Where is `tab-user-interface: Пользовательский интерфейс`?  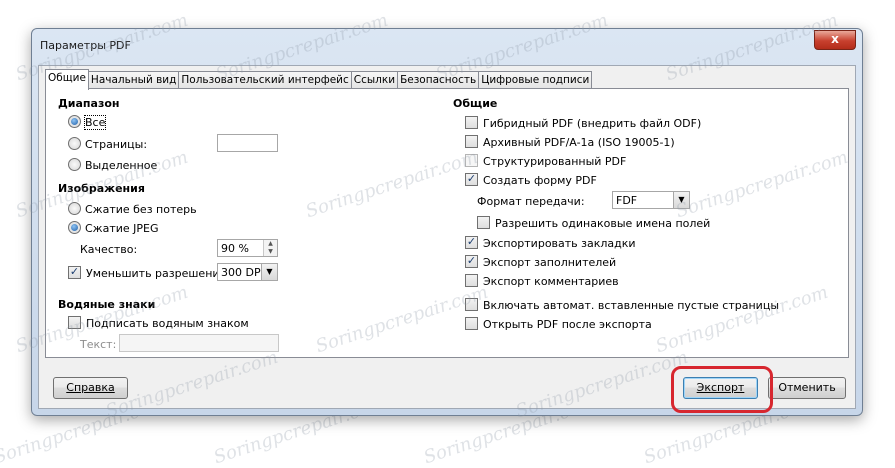 tab-user-interface: Пользовательский интерфейс is located at coordinates (265, 80).